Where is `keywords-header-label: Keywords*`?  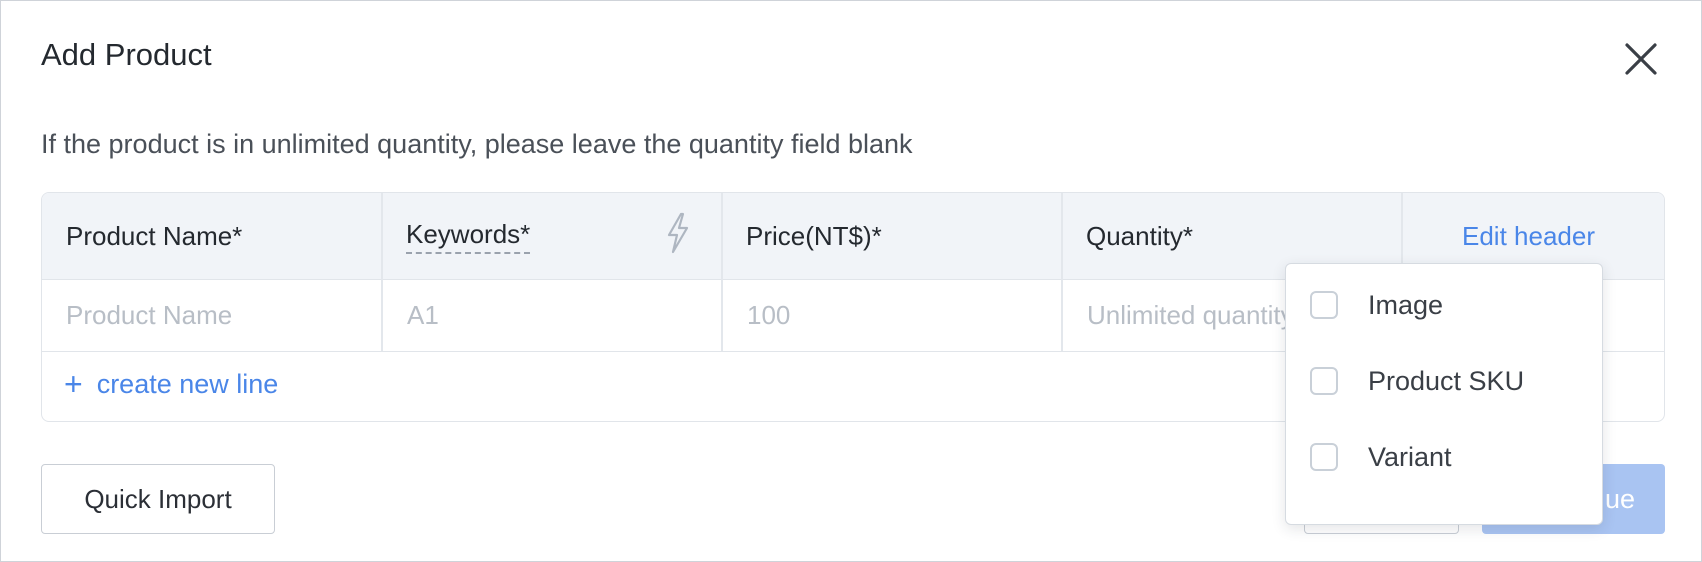 keywords-header-label: Keywords* is located at coordinates (468, 236).